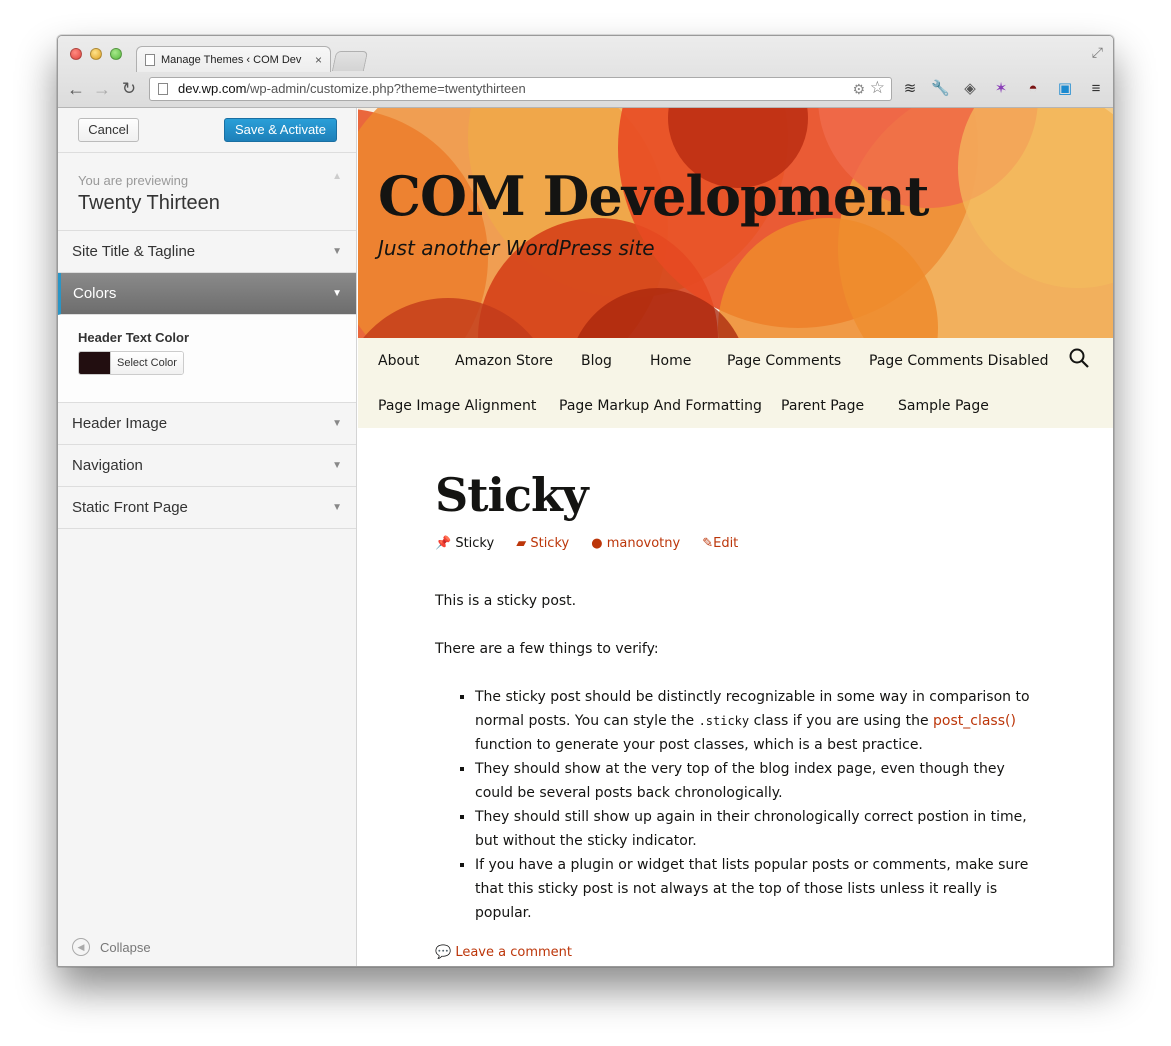 Image resolution: width=1171 pixels, height=1046 pixels. Describe the element at coordinates (670, 361) in the screenshot. I see `menu-item: Home` at that location.